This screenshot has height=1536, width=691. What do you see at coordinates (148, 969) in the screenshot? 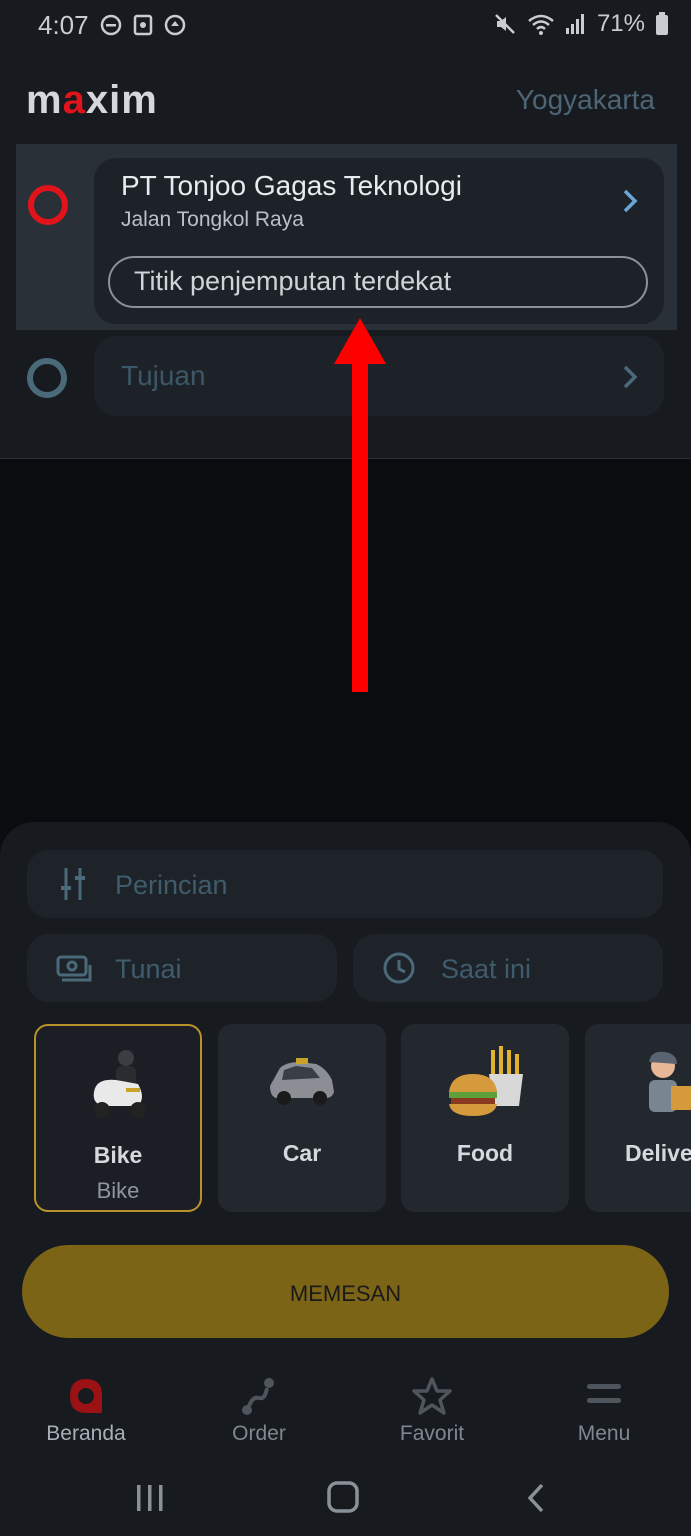
I see `payment-label: Tunai` at bounding box center [148, 969].